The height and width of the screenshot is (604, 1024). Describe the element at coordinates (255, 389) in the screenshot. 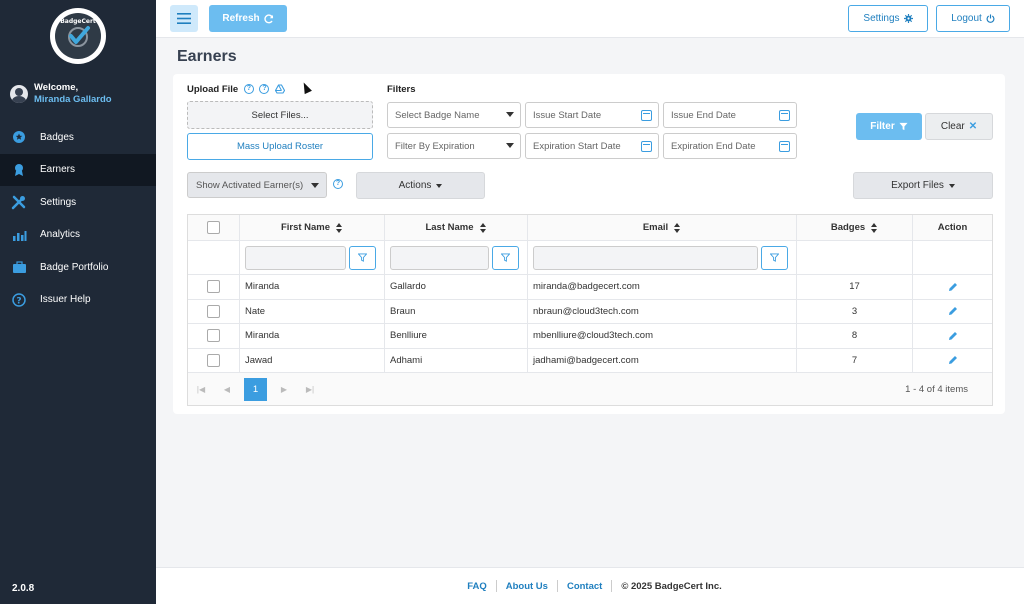

I see `page-number-button: 1` at that location.